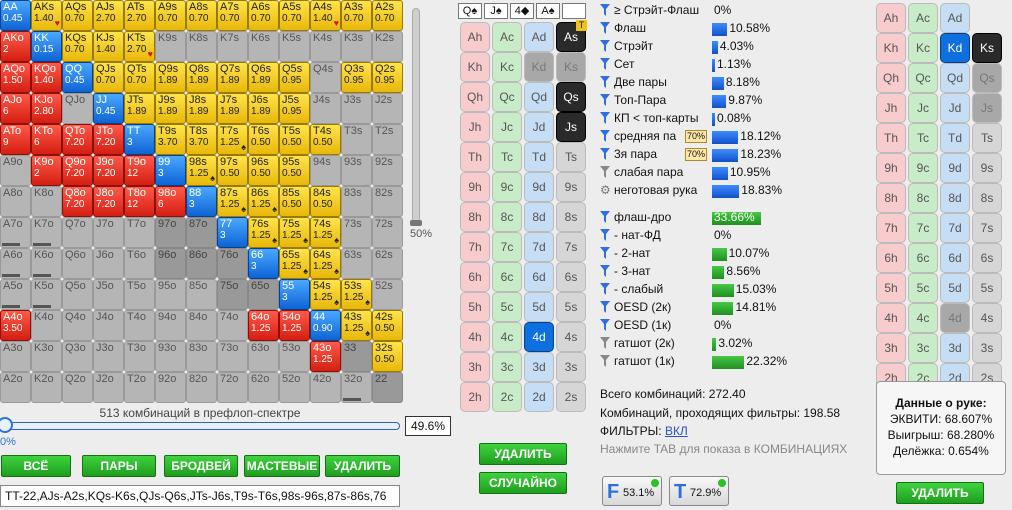 This screenshot has width=1012, height=510. What do you see at coordinates (720, 119) in the screenshot?
I see `filter-row: КП < топ-карты 0.08%` at bounding box center [720, 119].